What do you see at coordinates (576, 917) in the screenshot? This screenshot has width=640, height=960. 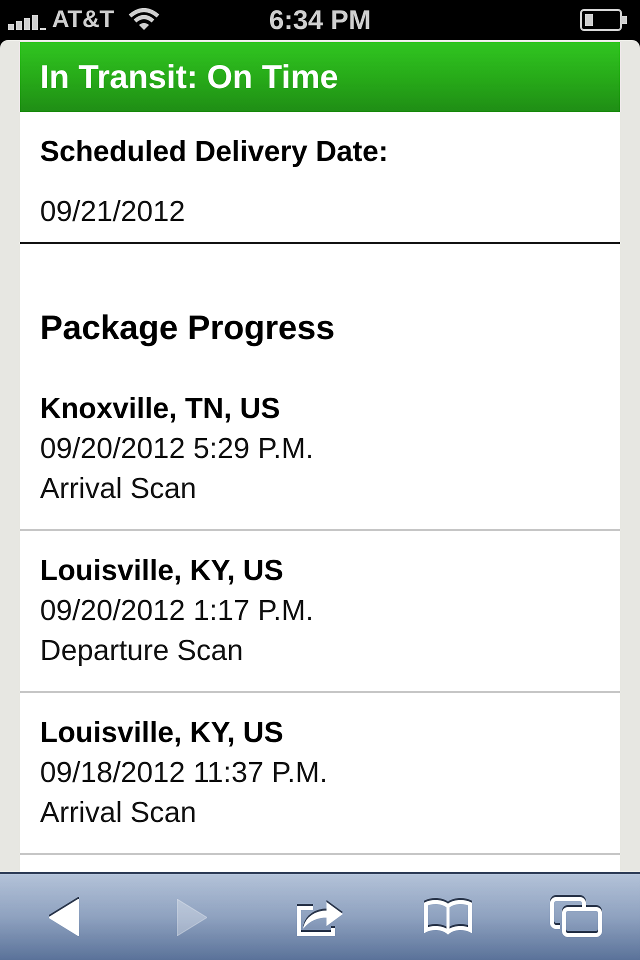 I see `overlapping-squares-icon` at bounding box center [576, 917].